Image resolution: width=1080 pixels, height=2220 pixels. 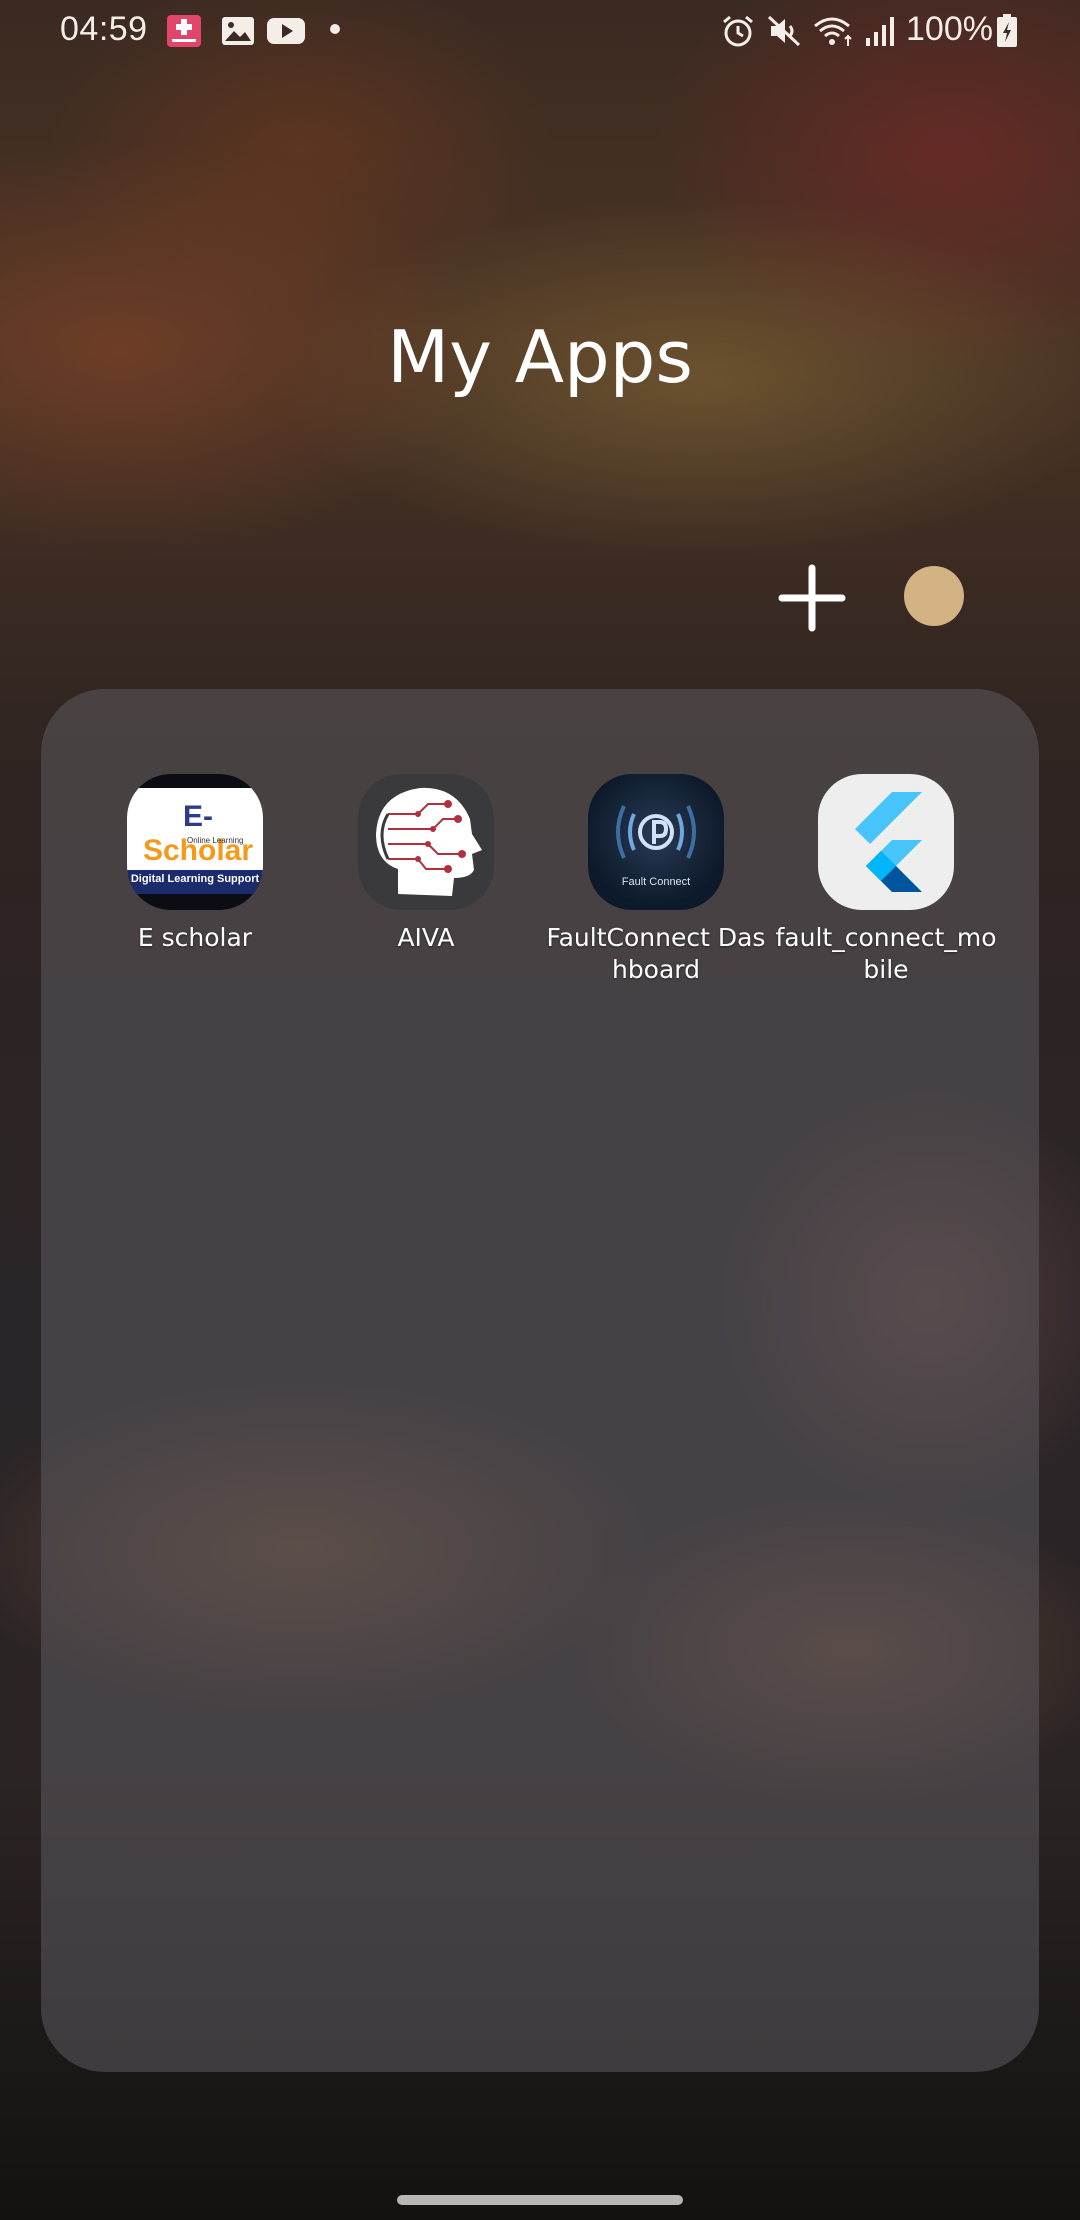 What do you see at coordinates (886, 842) in the screenshot?
I see `flutter-icon` at bounding box center [886, 842].